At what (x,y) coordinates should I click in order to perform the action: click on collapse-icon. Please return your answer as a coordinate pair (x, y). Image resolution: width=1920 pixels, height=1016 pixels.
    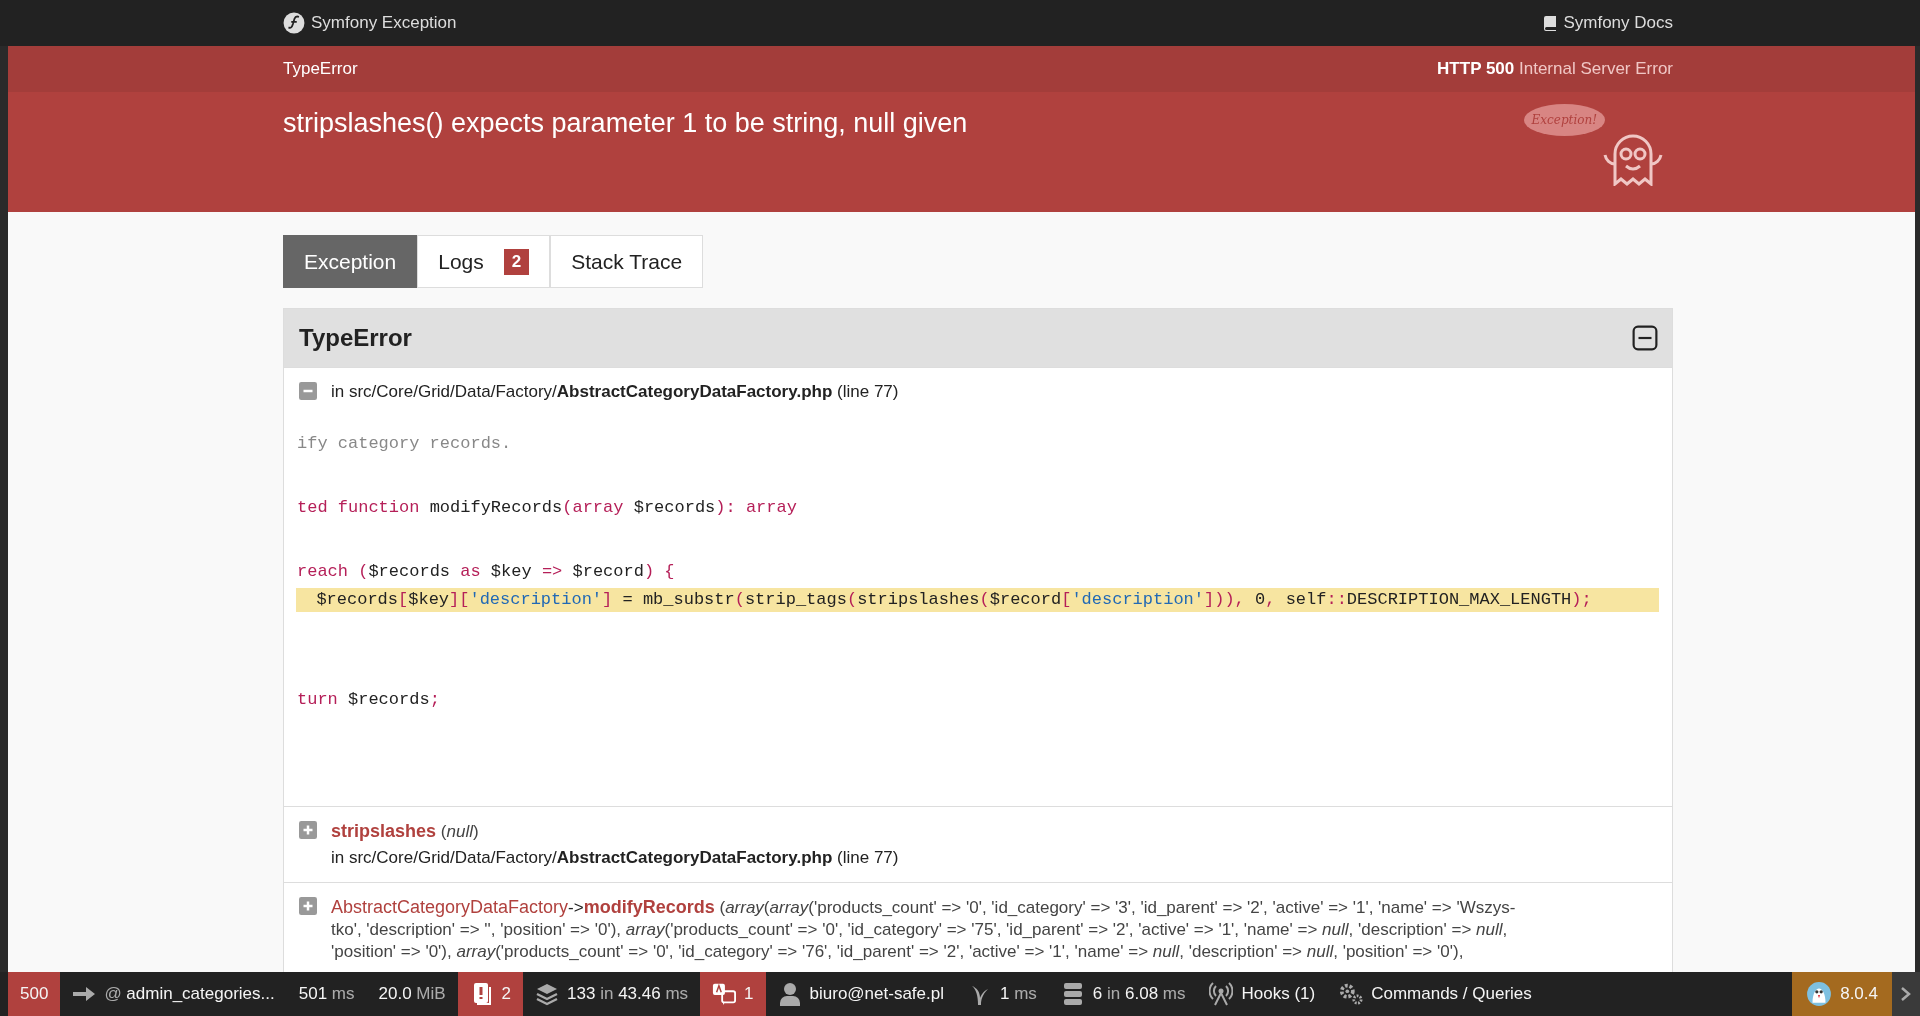
    Looking at the image, I should click on (1645, 338).